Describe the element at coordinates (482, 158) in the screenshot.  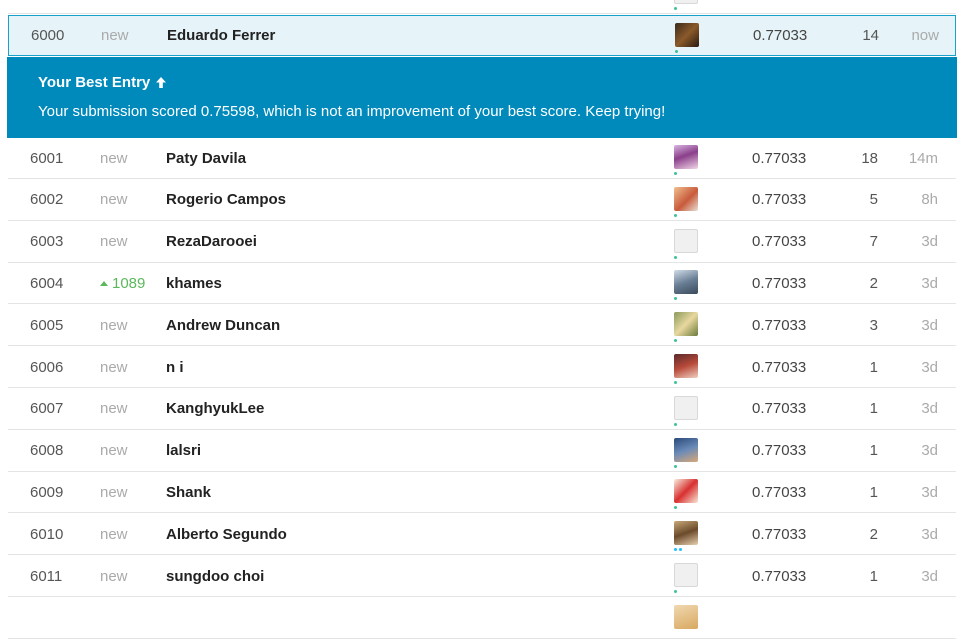
I see `leaderboard-row: 6001 new Paty Davila 0.77033 18 14m` at that location.